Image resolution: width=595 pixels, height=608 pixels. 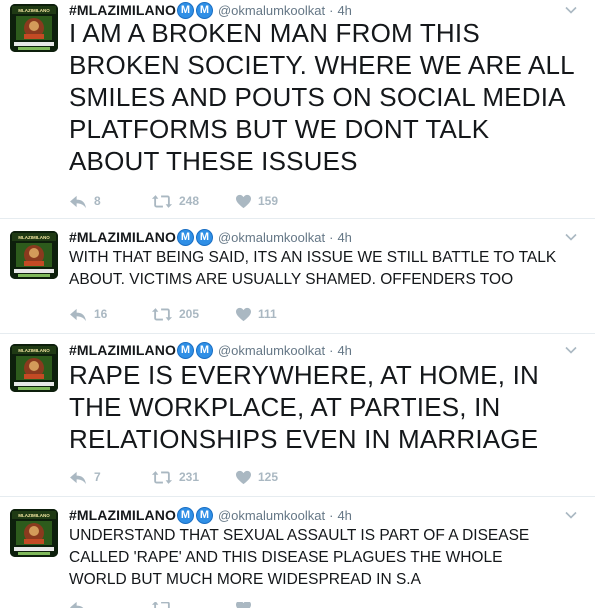 What do you see at coordinates (268, 201) in the screenshot?
I see `like-count: 159` at bounding box center [268, 201].